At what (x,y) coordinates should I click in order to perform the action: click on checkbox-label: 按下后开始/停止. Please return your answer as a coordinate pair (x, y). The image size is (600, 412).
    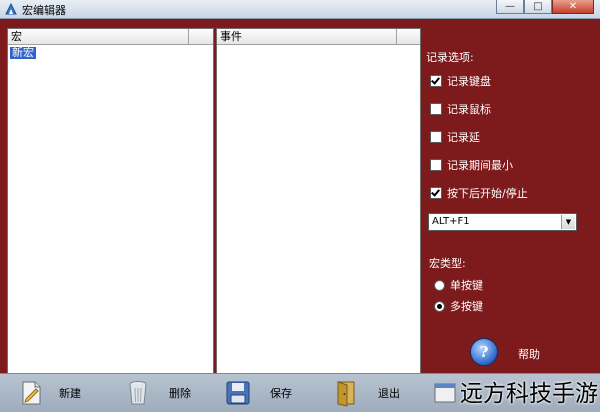
    Looking at the image, I should click on (487, 193).